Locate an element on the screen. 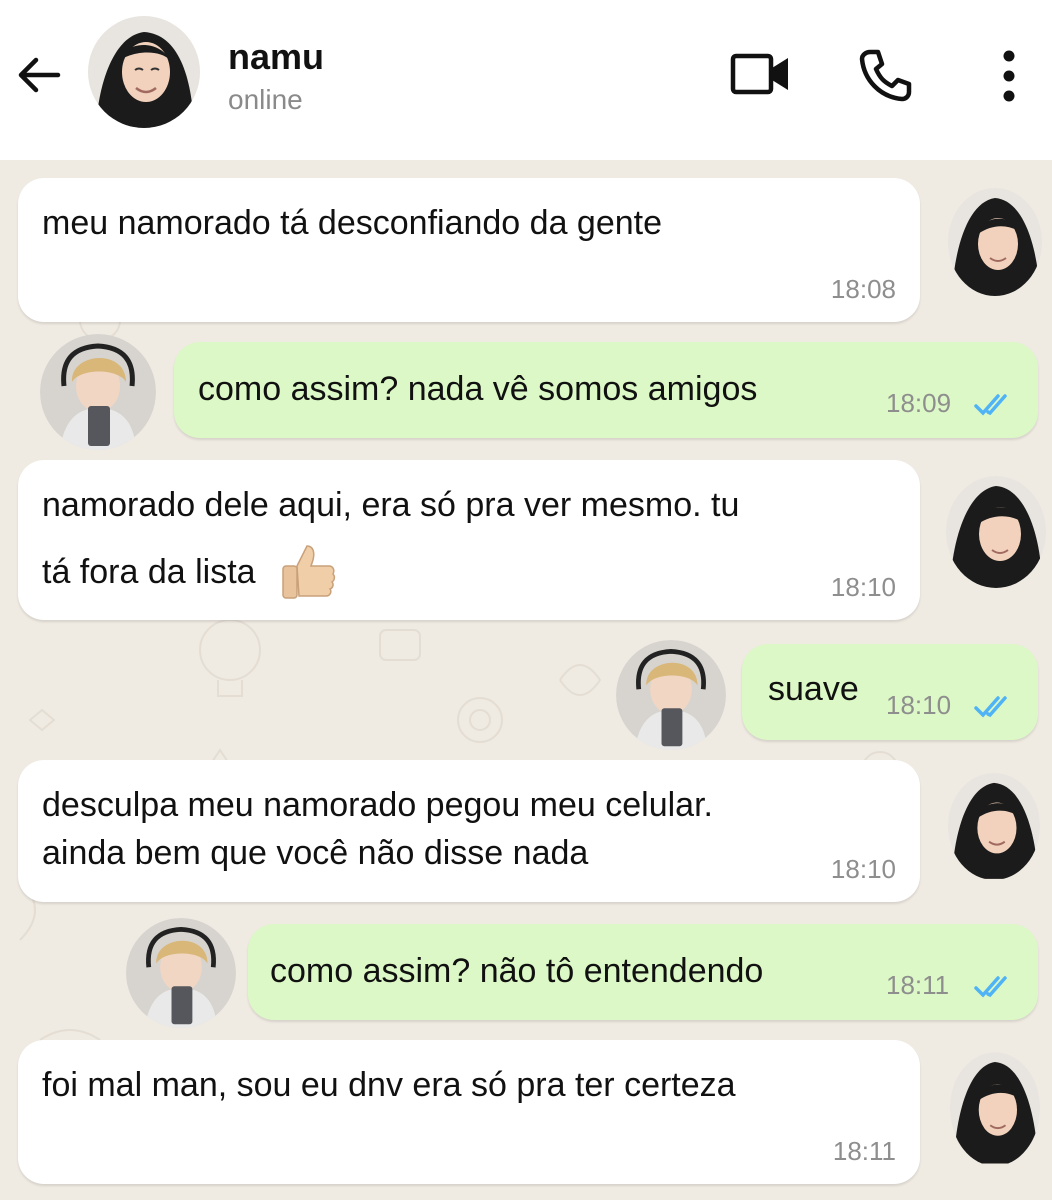  message-bubble-outgoing: como assim? não tô entendendo 18:11 is located at coordinates (643, 972).